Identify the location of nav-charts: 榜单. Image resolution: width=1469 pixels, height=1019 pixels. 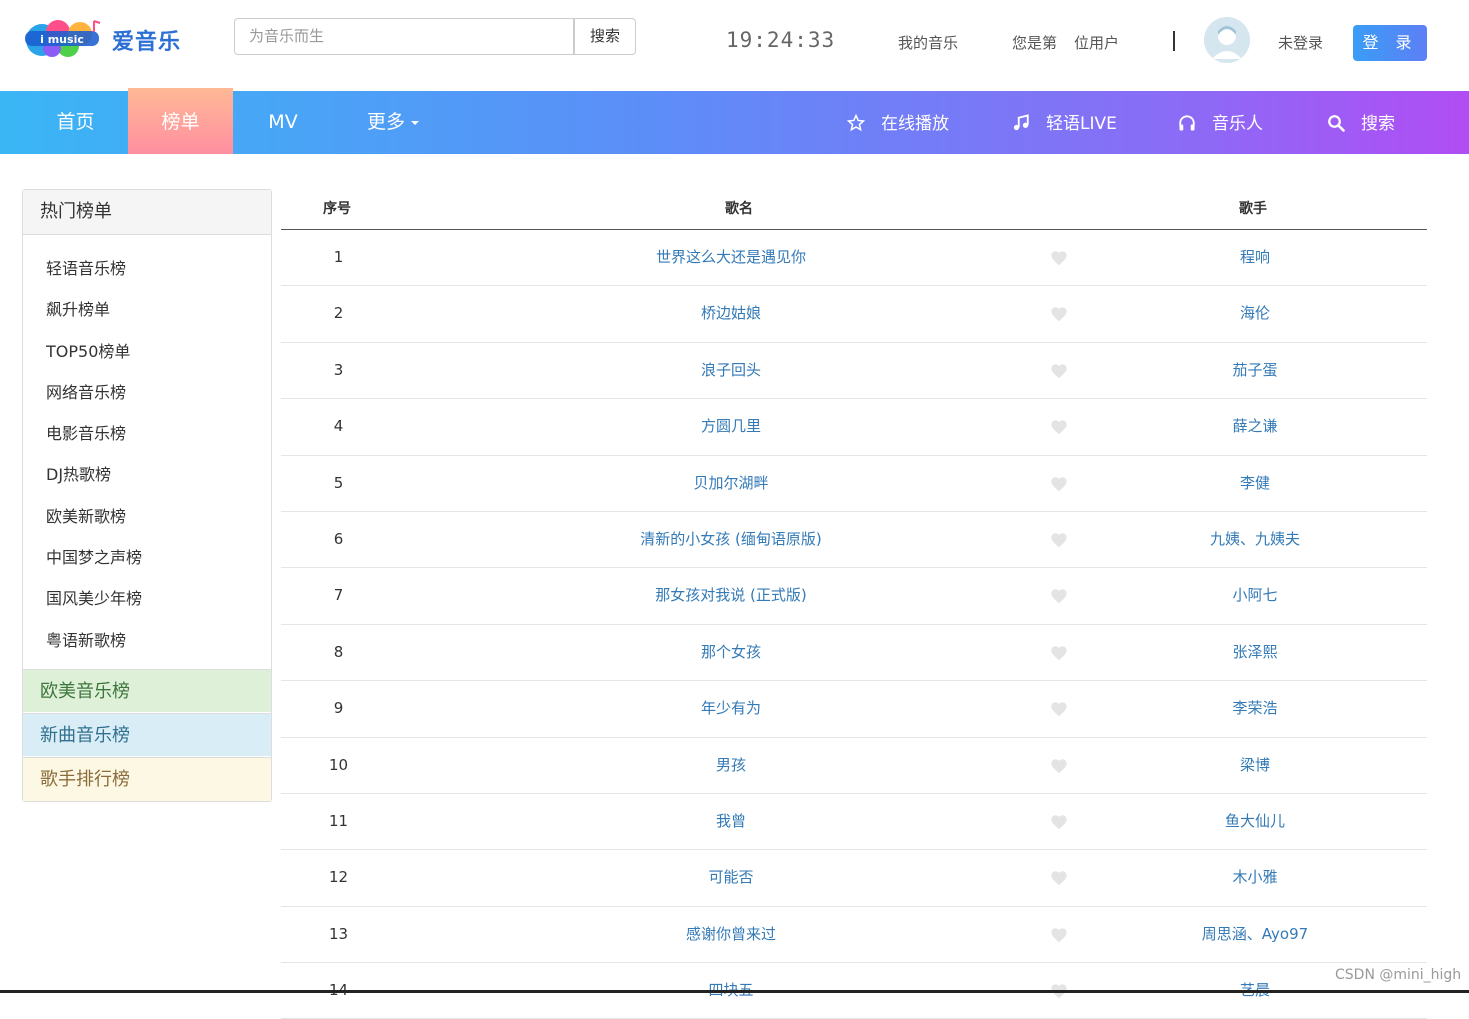
(180, 121).